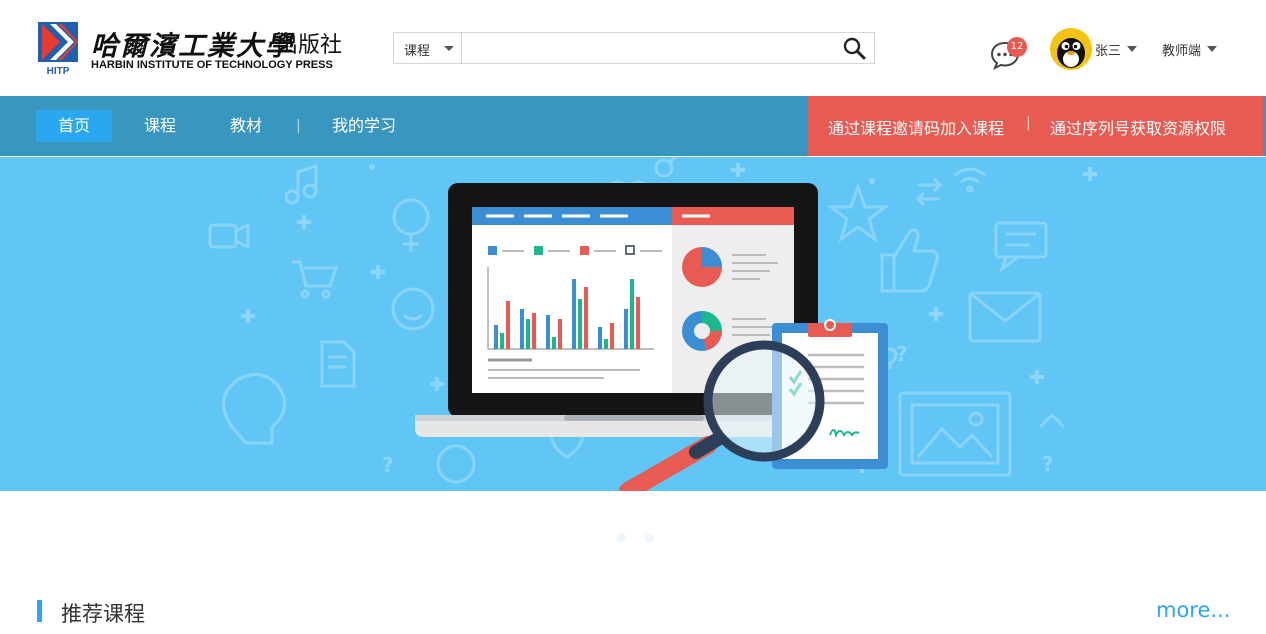 The width and height of the screenshot is (1266, 634). What do you see at coordinates (1035, 126) in the screenshot?
I see `nav-access-panel: 通过课程邀请码加入课程 | 通过序列号获取资源权限` at bounding box center [1035, 126].